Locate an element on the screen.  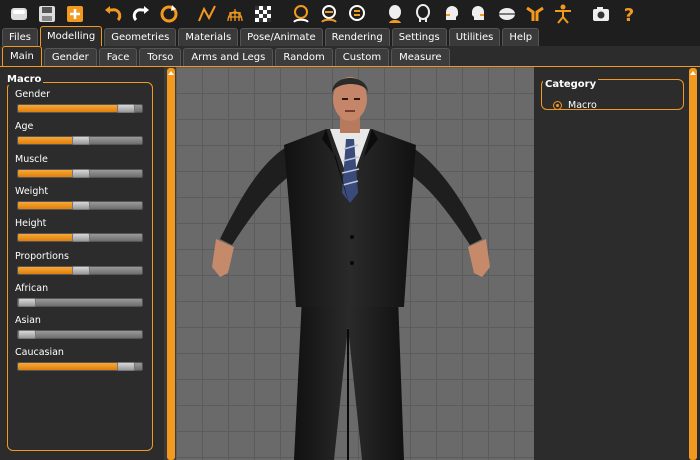
slider-muscle is located at coordinates (80, 173).